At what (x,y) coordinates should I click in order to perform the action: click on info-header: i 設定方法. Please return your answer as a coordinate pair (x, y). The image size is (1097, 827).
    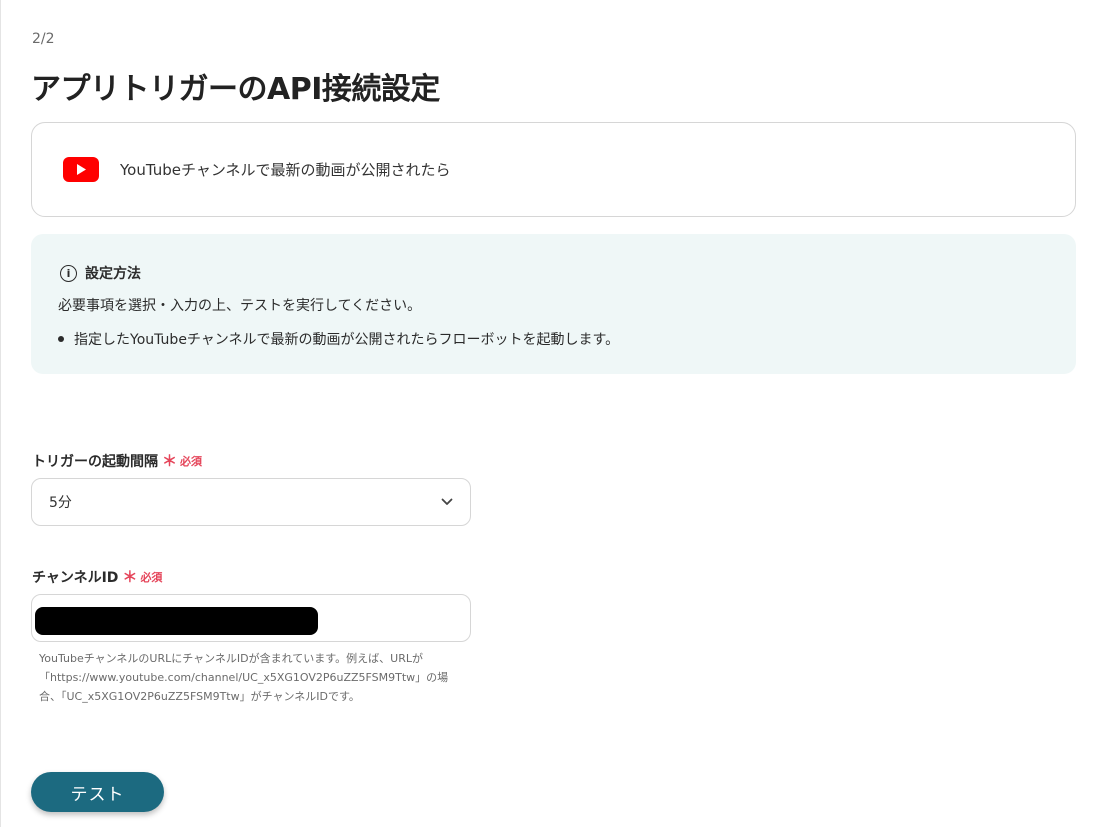
    Looking at the image, I should click on (100, 273).